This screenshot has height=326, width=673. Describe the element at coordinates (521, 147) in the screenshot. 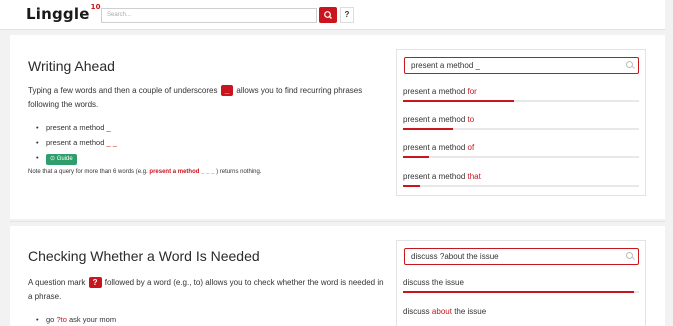

I see `result-item: present a method of` at that location.